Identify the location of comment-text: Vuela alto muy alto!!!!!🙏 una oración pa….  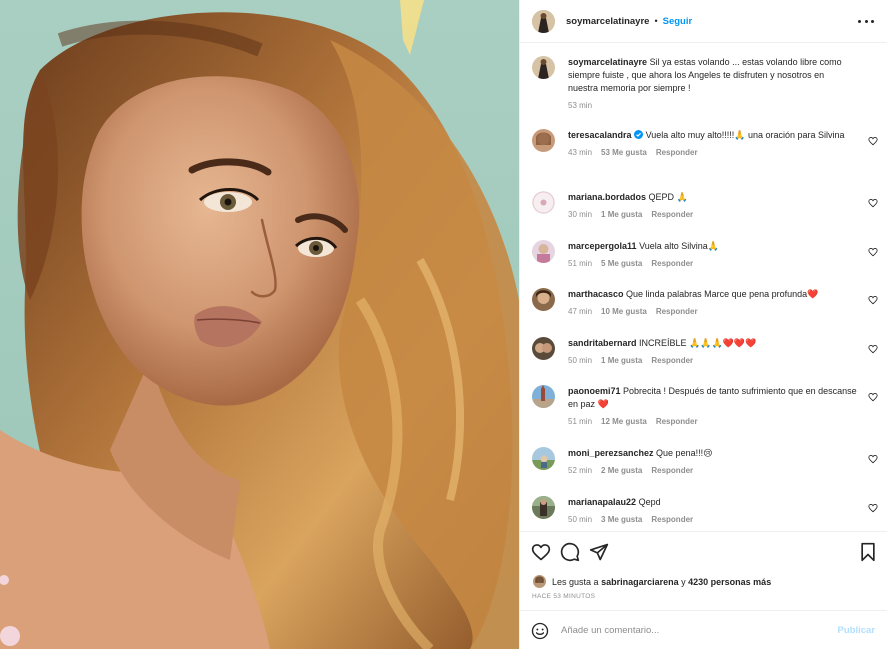
(745, 135).